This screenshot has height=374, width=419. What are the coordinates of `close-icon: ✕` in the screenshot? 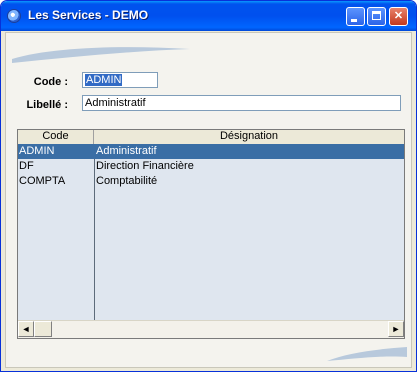 It's located at (398, 16).